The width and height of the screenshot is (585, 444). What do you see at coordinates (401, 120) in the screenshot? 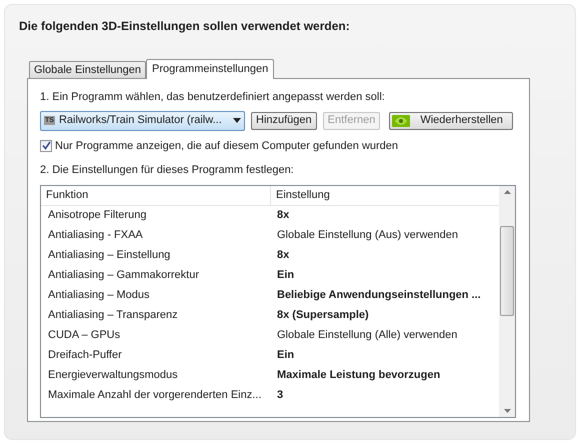
I see `eye-logo-icon` at bounding box center [401, 120].